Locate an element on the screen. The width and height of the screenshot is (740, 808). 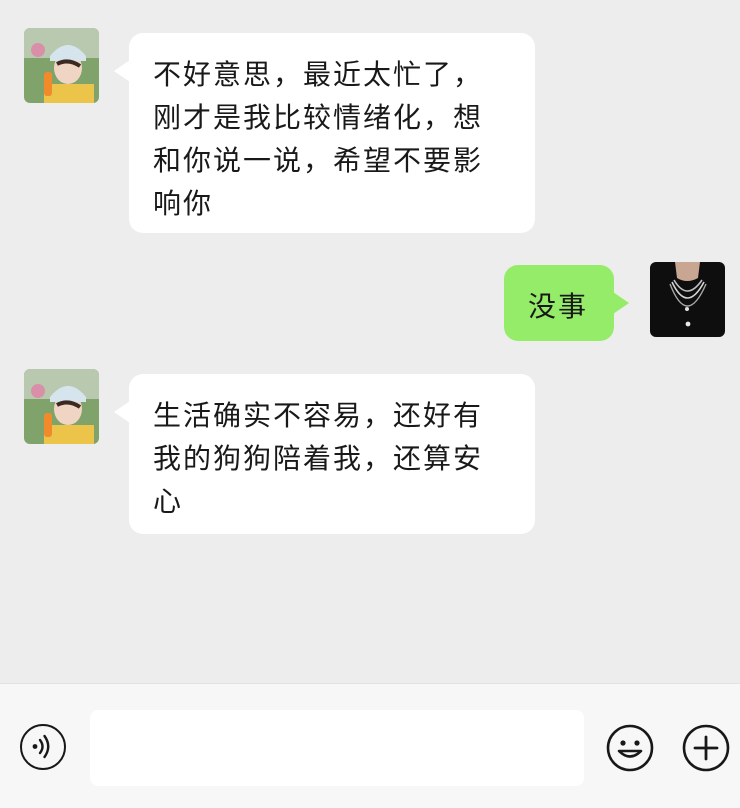
message-bubble-incoming: 不好意思，最近太忙了，刚才是我比较情绪化，想和你说一说，希望不要影响你 is located at coordinates (332, 133).